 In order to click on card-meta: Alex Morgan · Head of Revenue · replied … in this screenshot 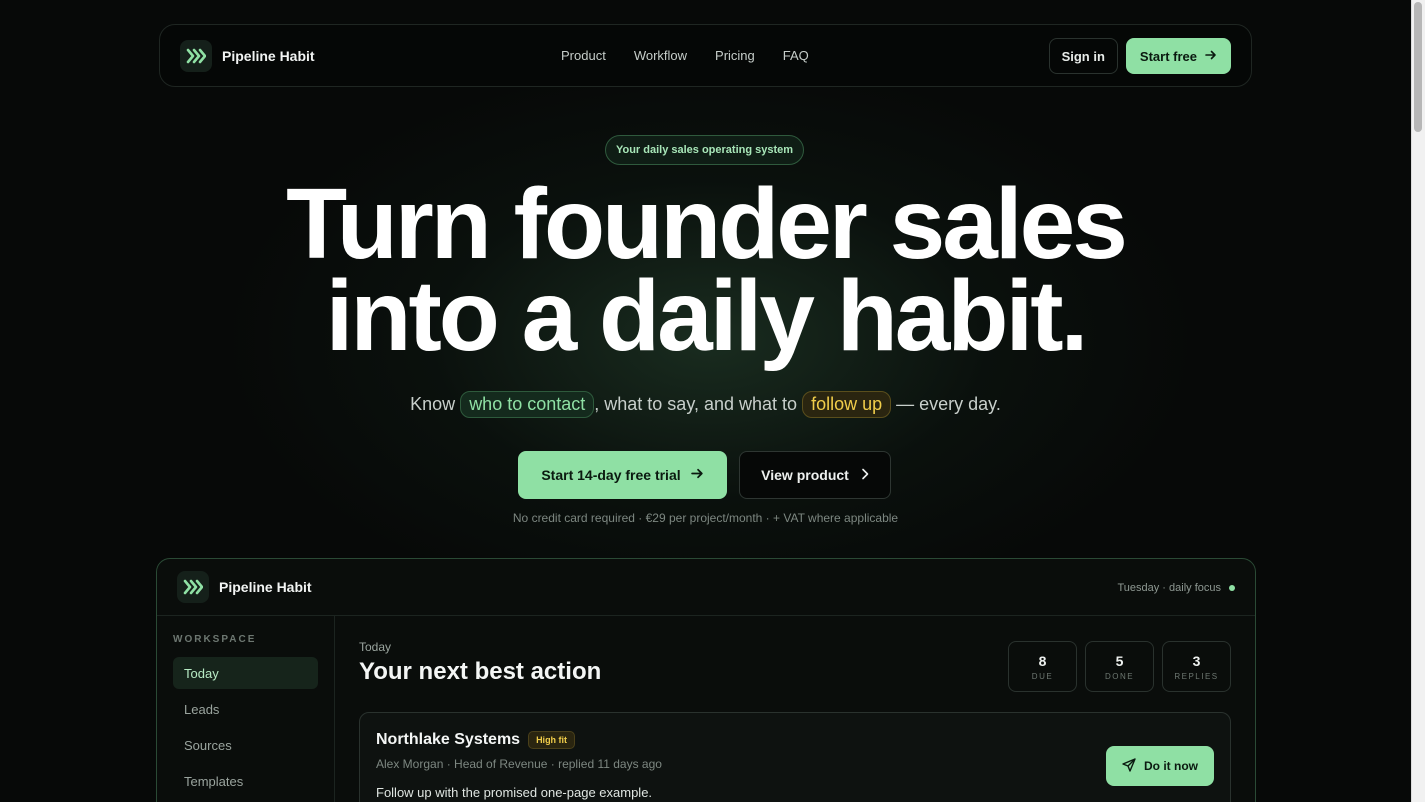, I will do `click(519, 764)`.